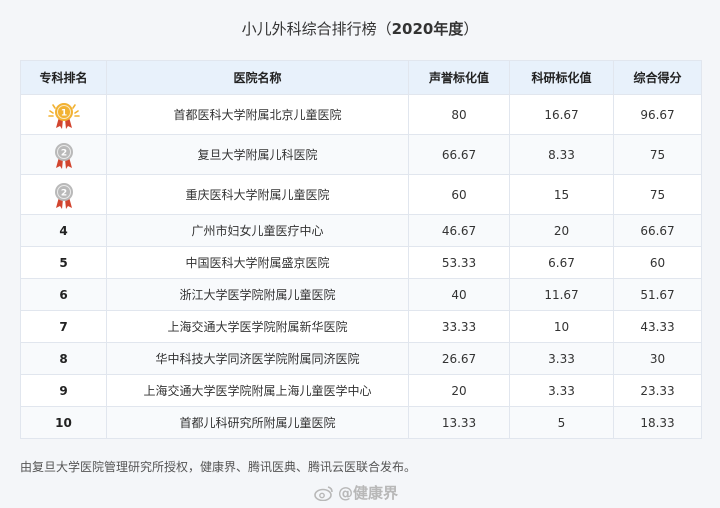 The height and width of the screenshot is (508, 720). What do you see at coordinates (459, 422) in the screenshot?
I see `cell-reputation: 13.33` at bounding box center [459, 422].